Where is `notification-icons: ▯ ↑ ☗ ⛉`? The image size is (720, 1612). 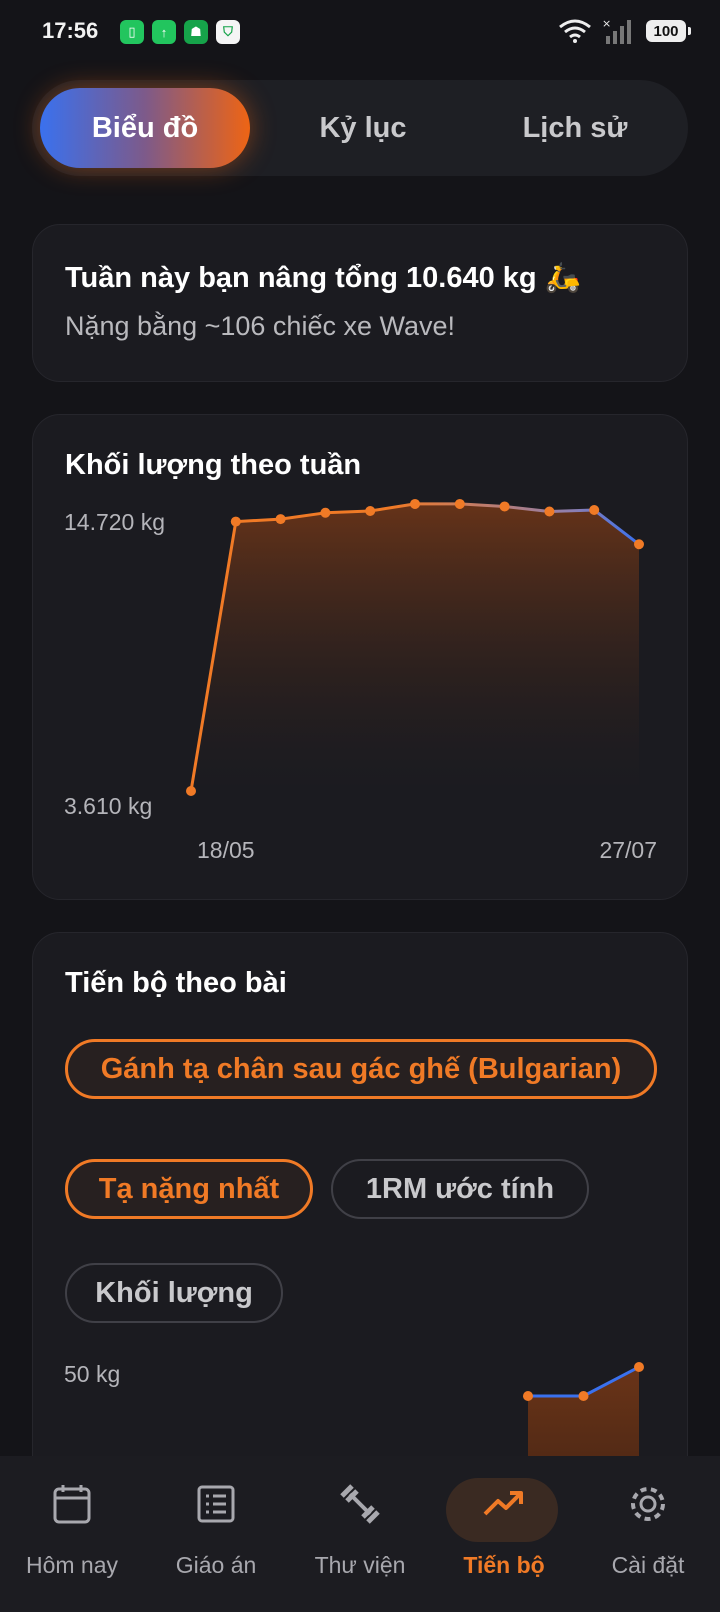
notification-icons: ▯ ↑ ☗ ⛉ is located at coordinates (180, 32).